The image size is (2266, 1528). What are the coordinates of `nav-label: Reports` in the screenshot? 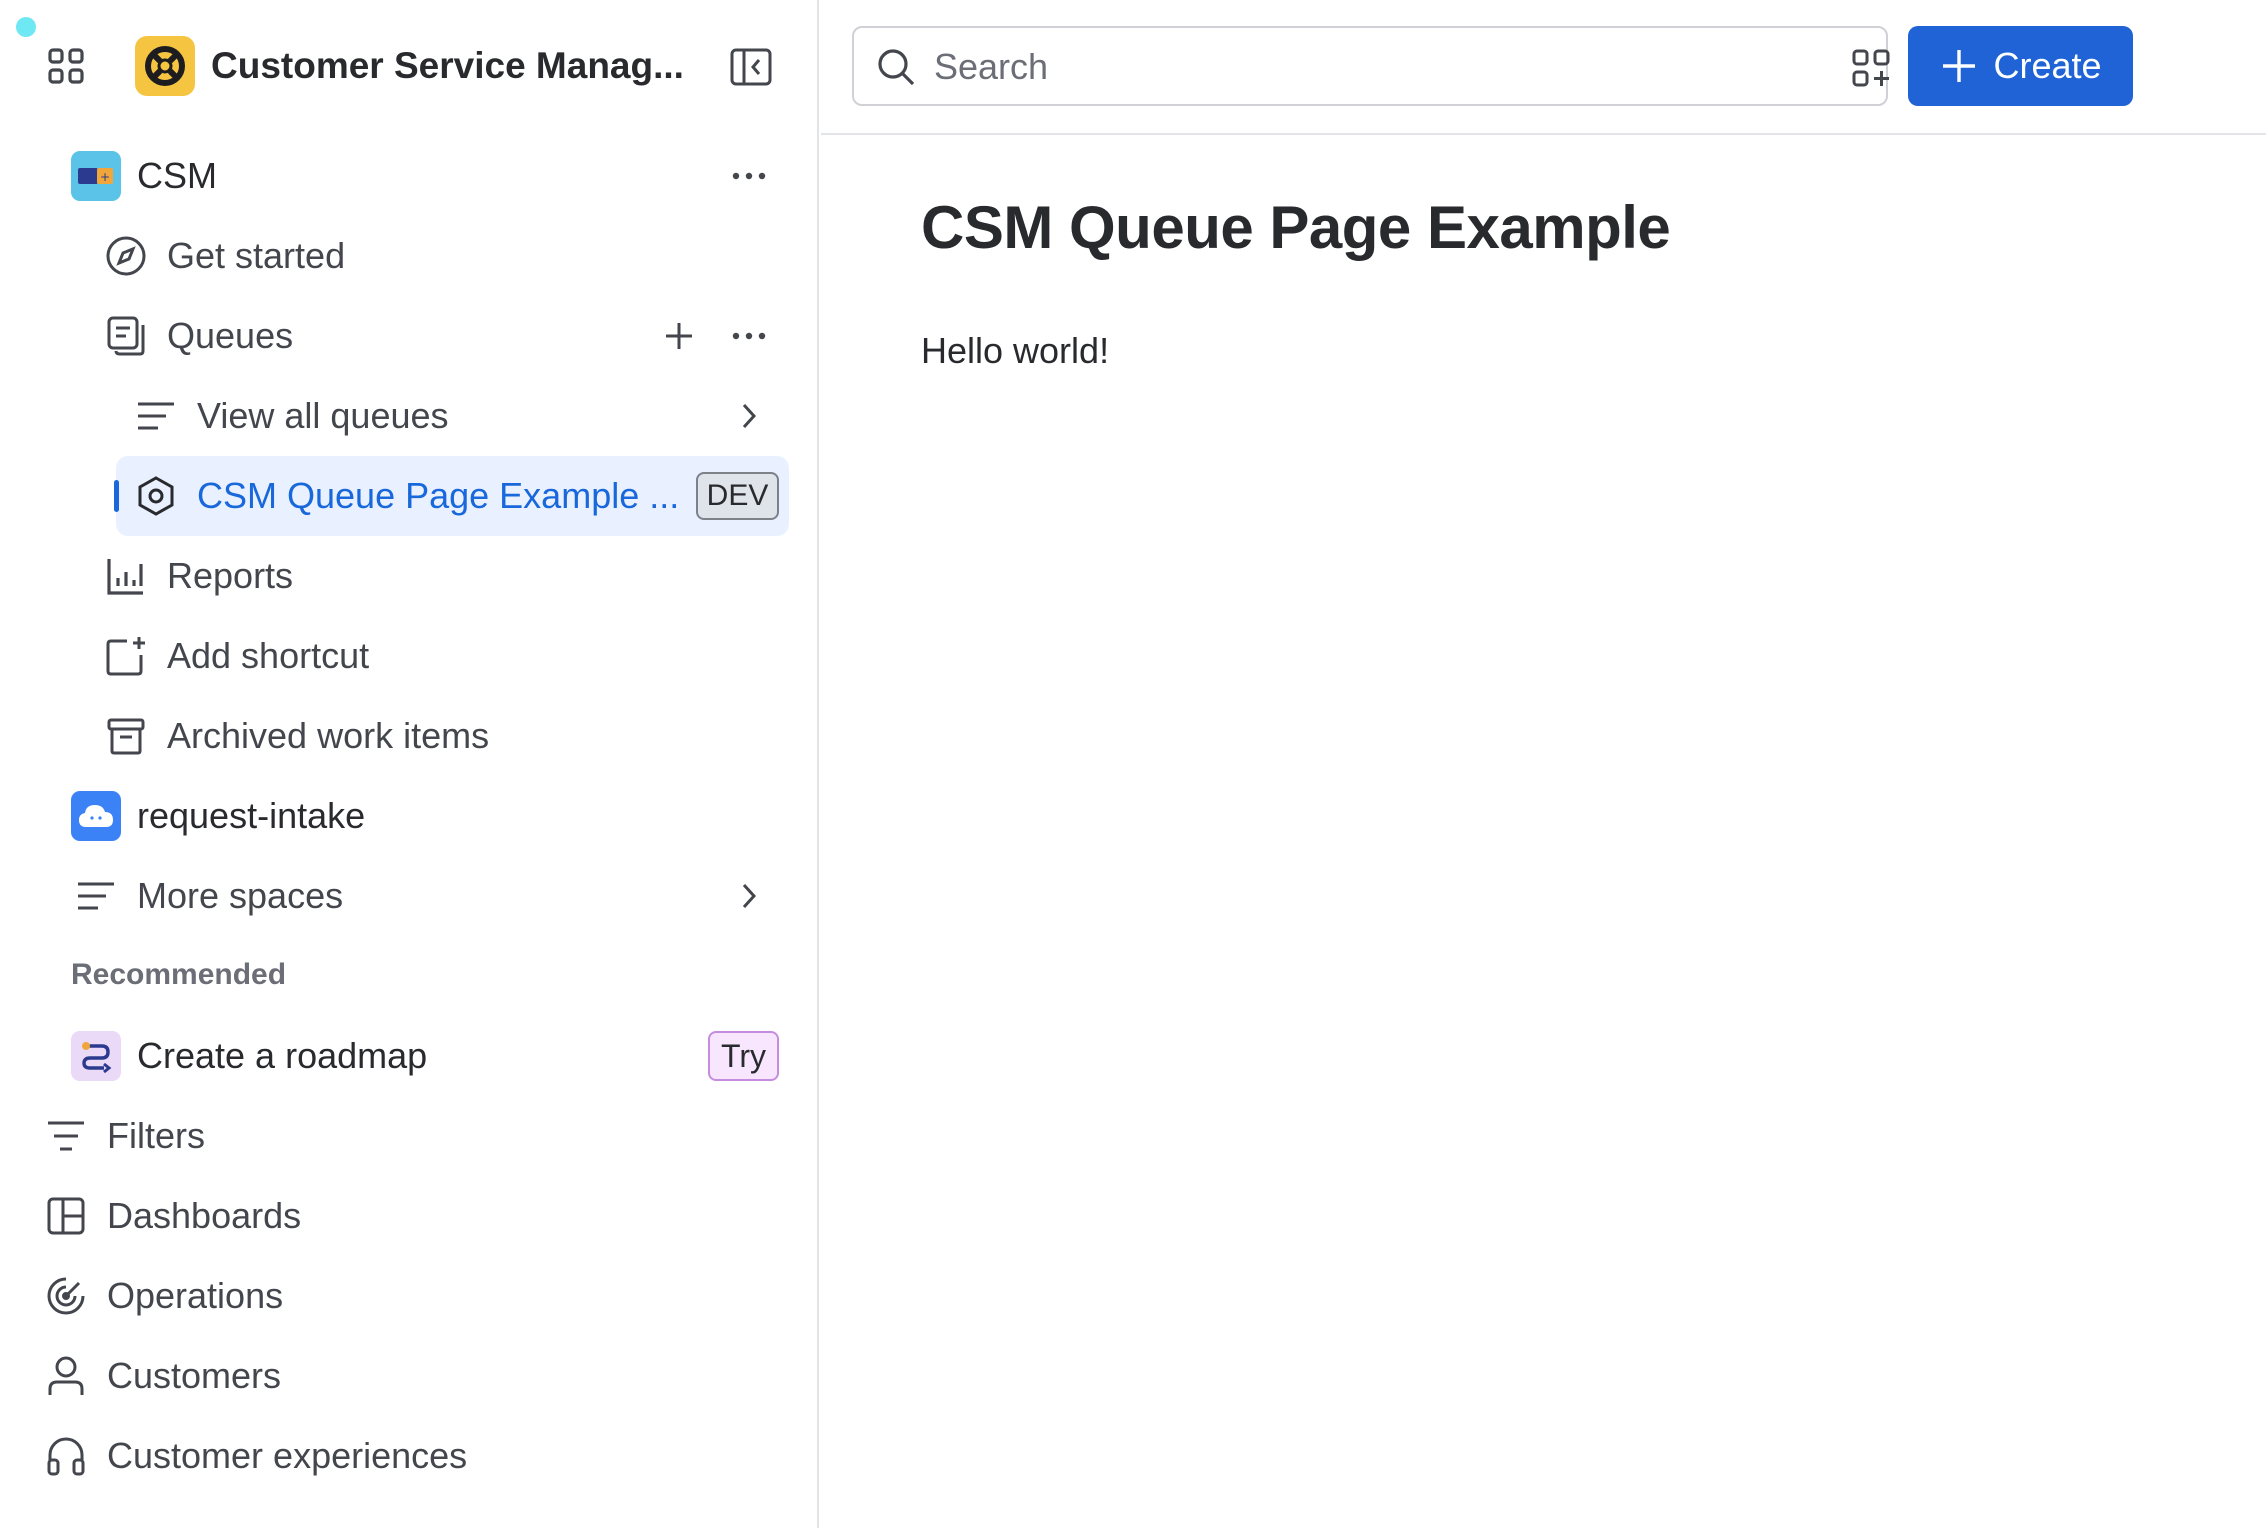 It's located at (230, 575).